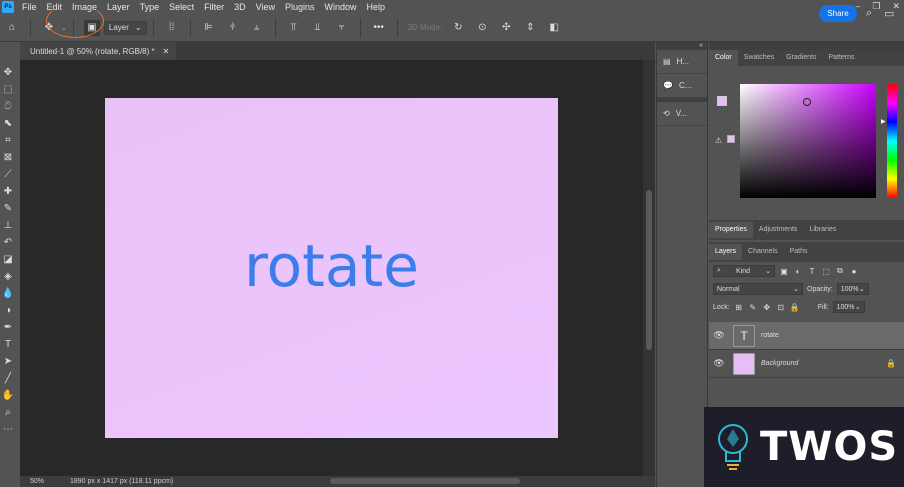 This screenshot has height=487, width=904. What do you see at coordinates (744, 271) in the screenshot?
I see `layer-filter-kind: ⌕ Kind ⌄` at bounding box center [744, 271].